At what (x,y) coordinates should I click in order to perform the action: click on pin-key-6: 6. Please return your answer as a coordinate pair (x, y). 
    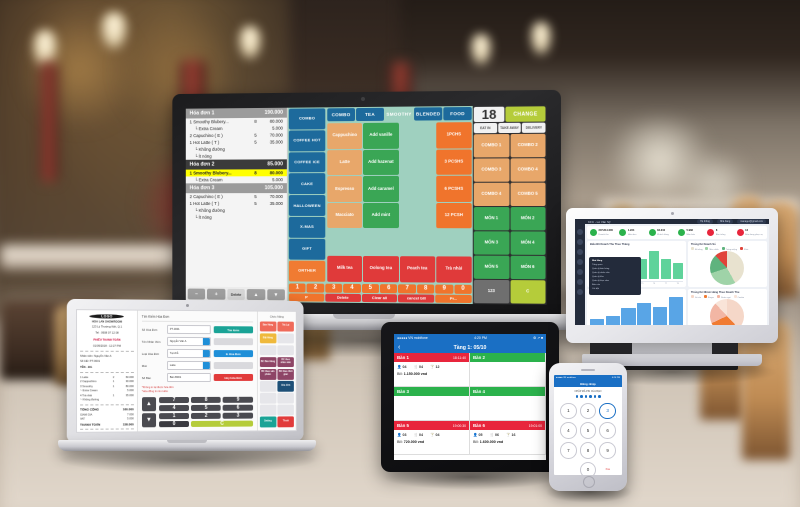
    Looking at the image, I should click on (608, 430).